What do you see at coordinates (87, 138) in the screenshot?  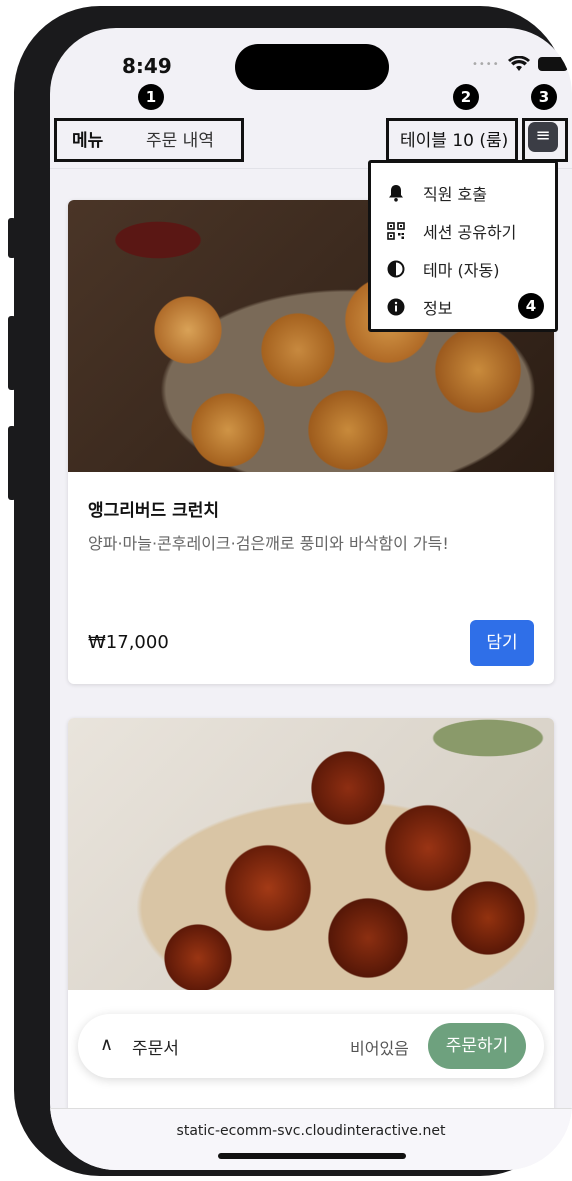 I see `tab-menu: 메뉴` at bounding box center [87, 138].